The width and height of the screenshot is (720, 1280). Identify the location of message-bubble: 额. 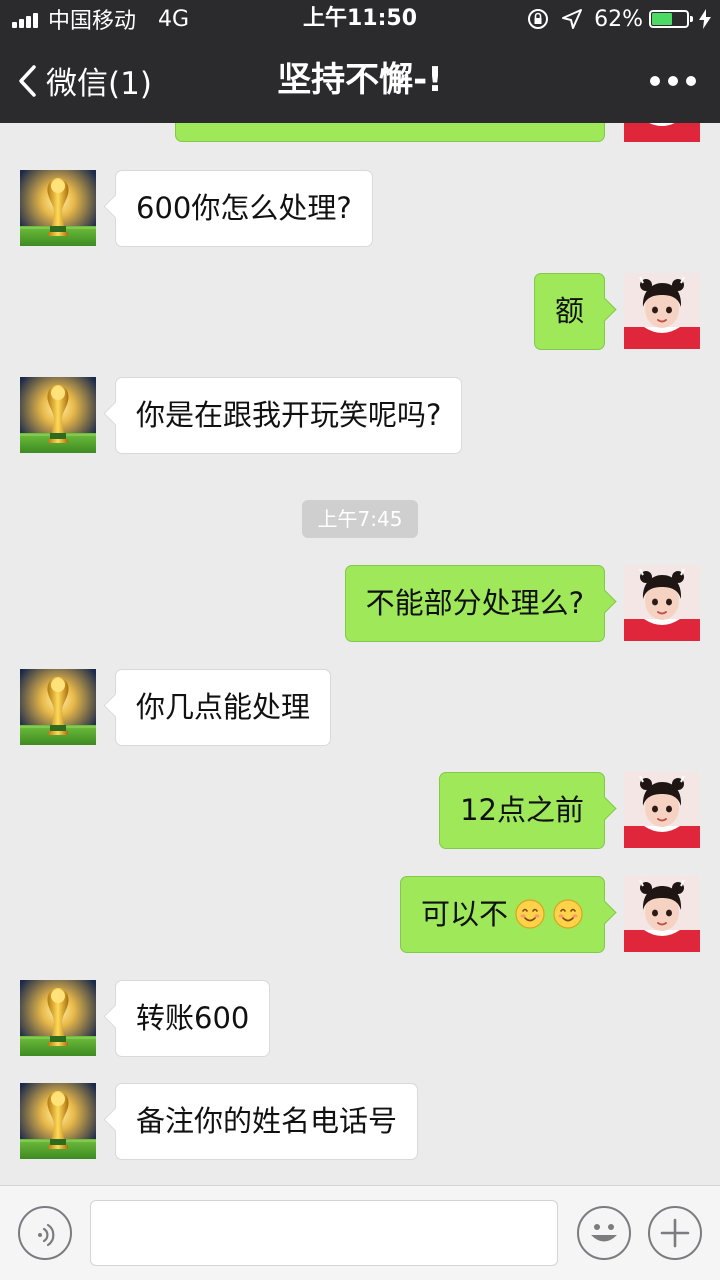
(569, 311).